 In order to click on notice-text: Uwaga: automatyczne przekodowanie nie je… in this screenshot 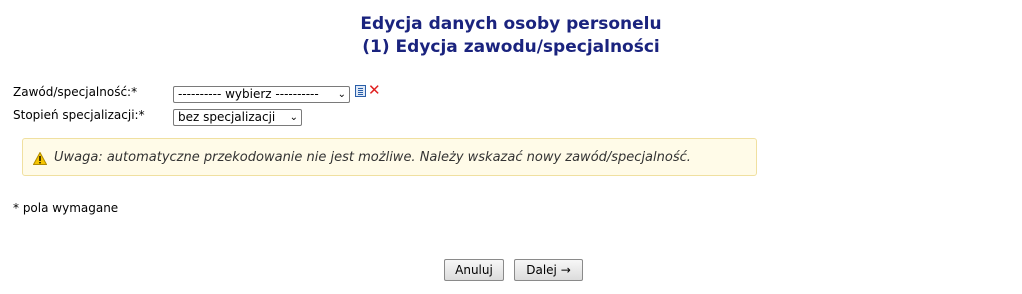, I will do `click(372, 157)`.